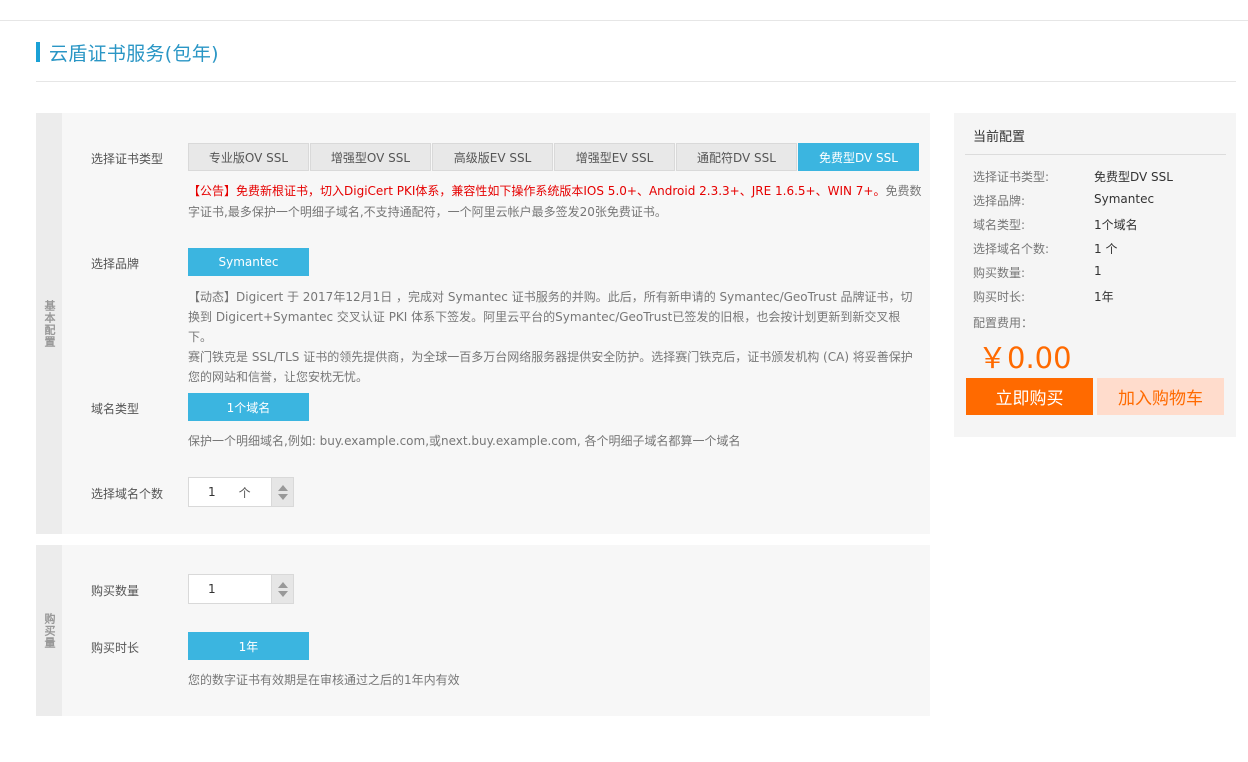 Image resolution: width=1248 pixels, height=762 pixels. What do you see at coordinates (1124, 199) in the screenshot?
I see `summary-value-brand: Symantec` at bounding box center [1124, 199].